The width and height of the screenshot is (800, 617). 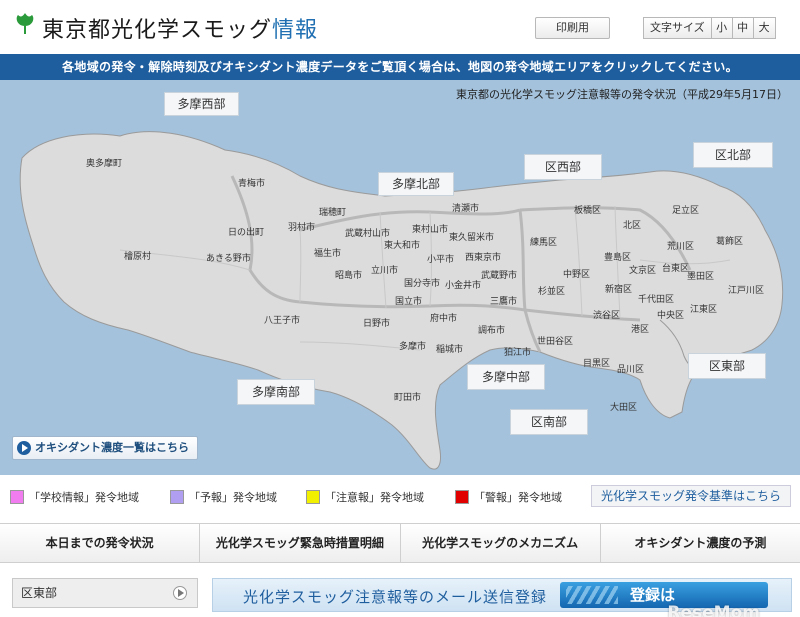 What do you see at coordinates (491, 329) in the screenshot?
I see `muni-chofu: 調布市` at bounding box center [491, 329].